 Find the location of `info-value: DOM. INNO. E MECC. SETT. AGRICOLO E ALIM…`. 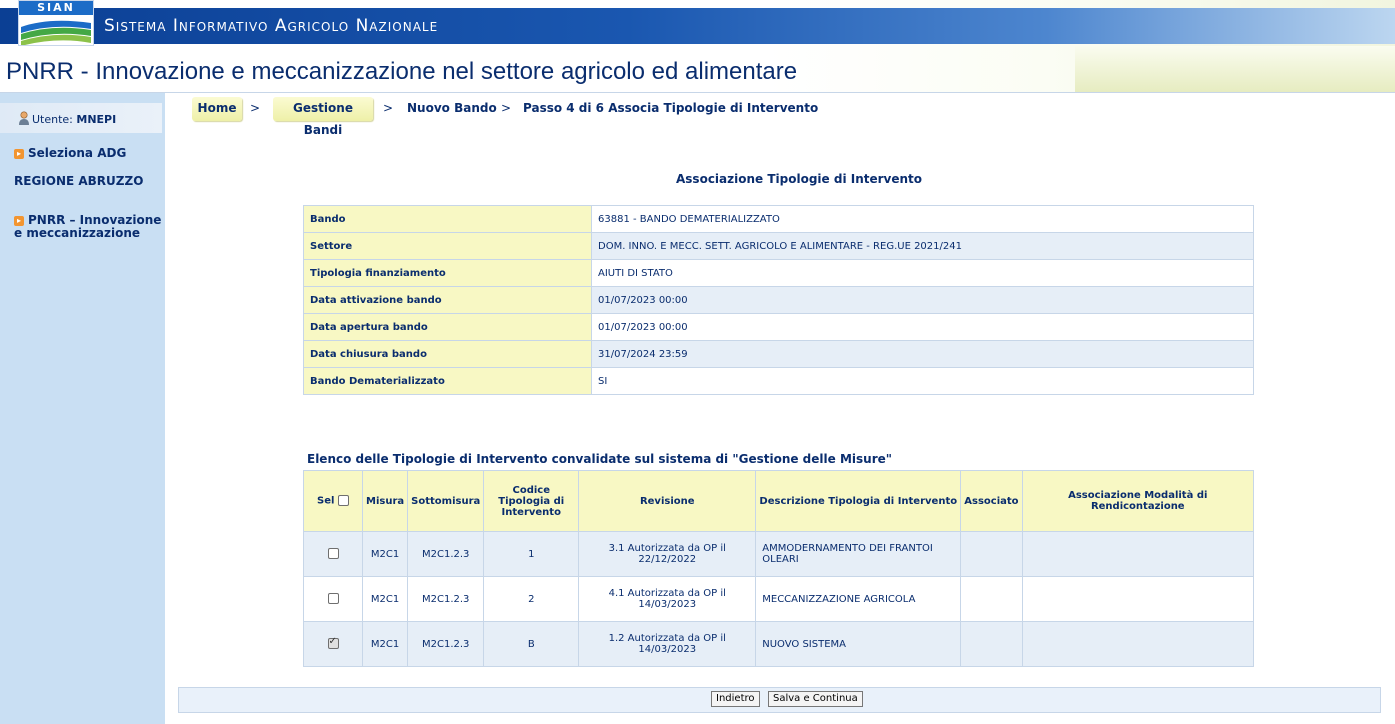

info-value: DOM. INNO. E MECC. SETT. AGRICOLO E ALIM… is located at coordinates (922, 246).